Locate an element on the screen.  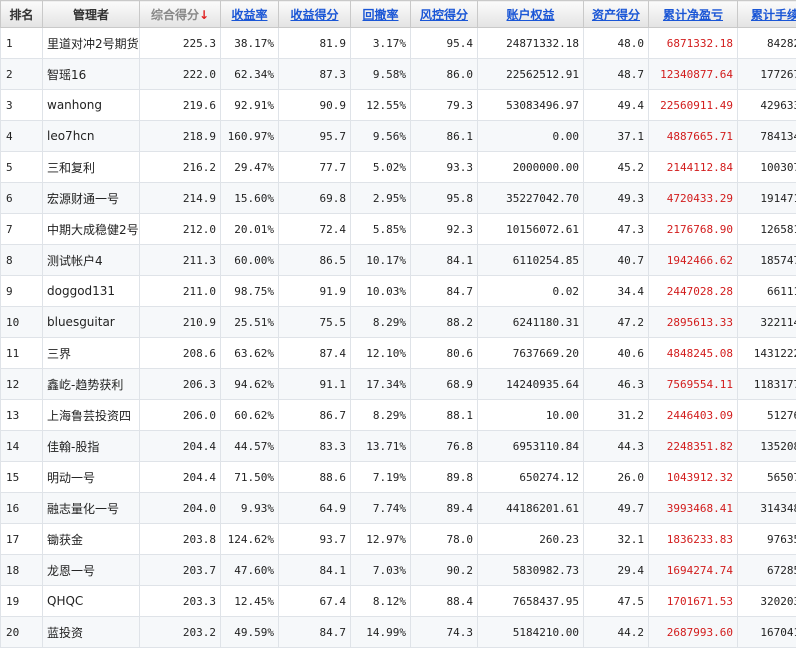
return-score-cell: 86.7 is located at coordinates (315, 415).